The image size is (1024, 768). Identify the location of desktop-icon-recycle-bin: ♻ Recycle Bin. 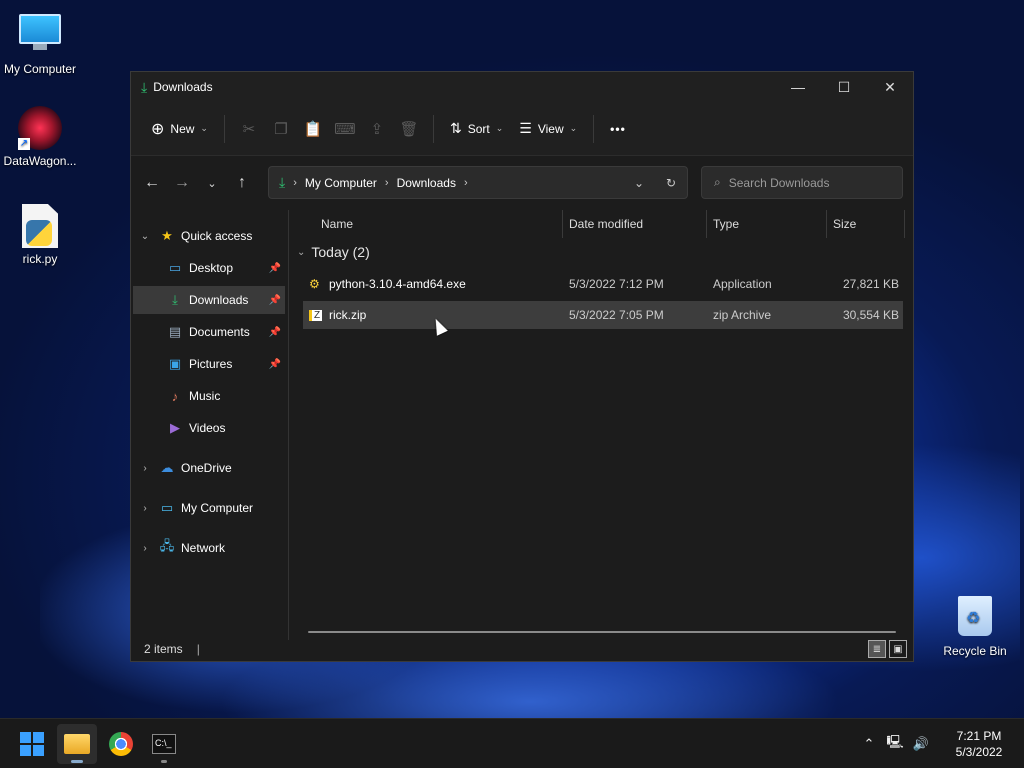
(975, 627).